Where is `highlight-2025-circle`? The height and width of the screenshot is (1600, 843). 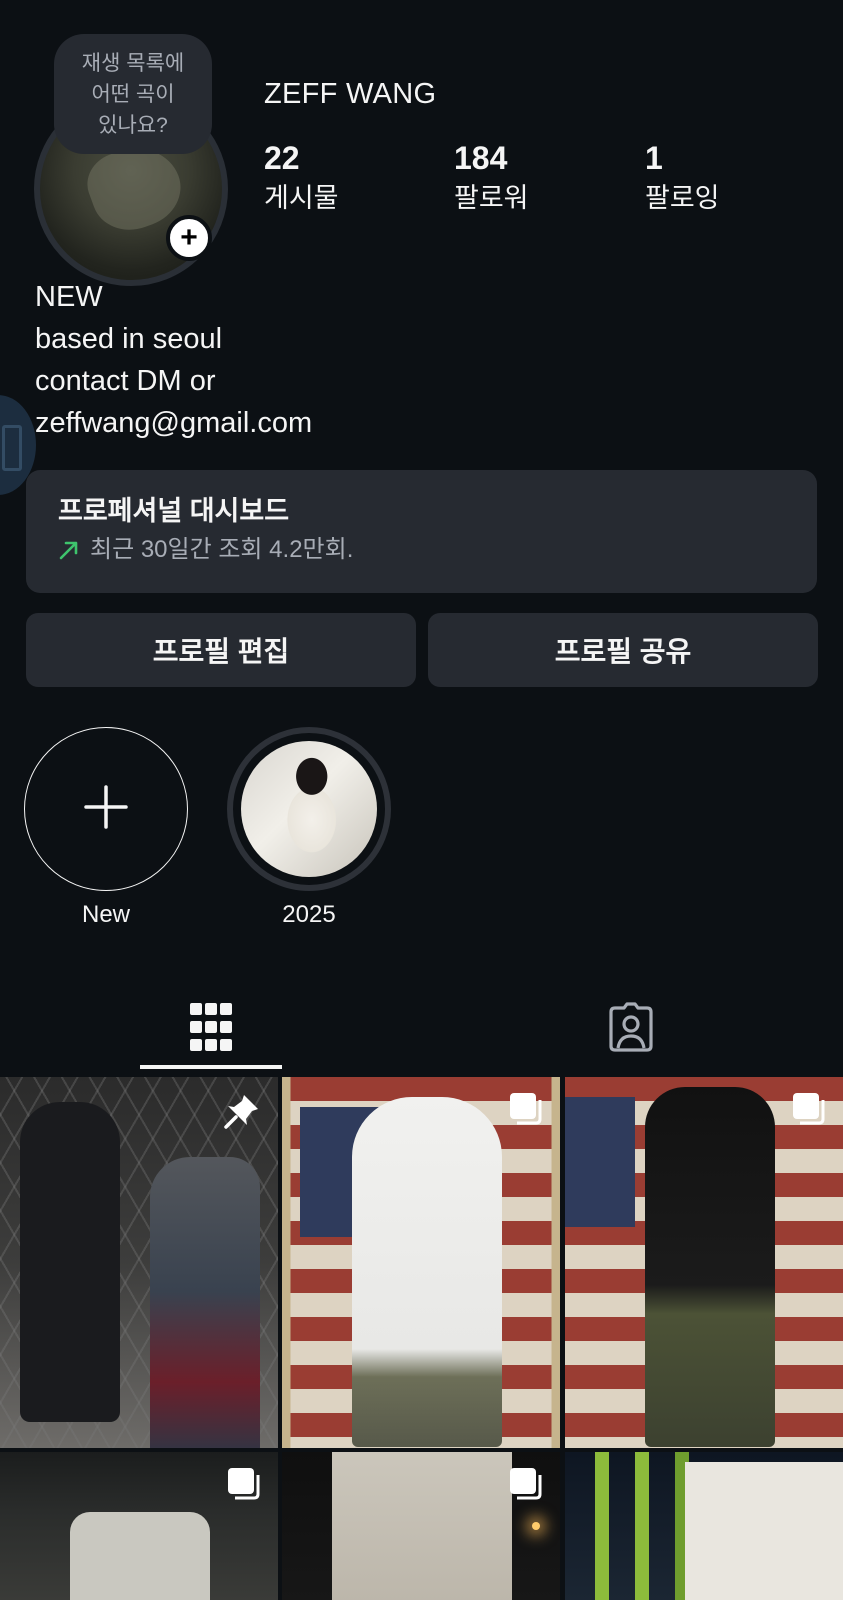 highlight-2025-circle is located at coordinates (309, 809).